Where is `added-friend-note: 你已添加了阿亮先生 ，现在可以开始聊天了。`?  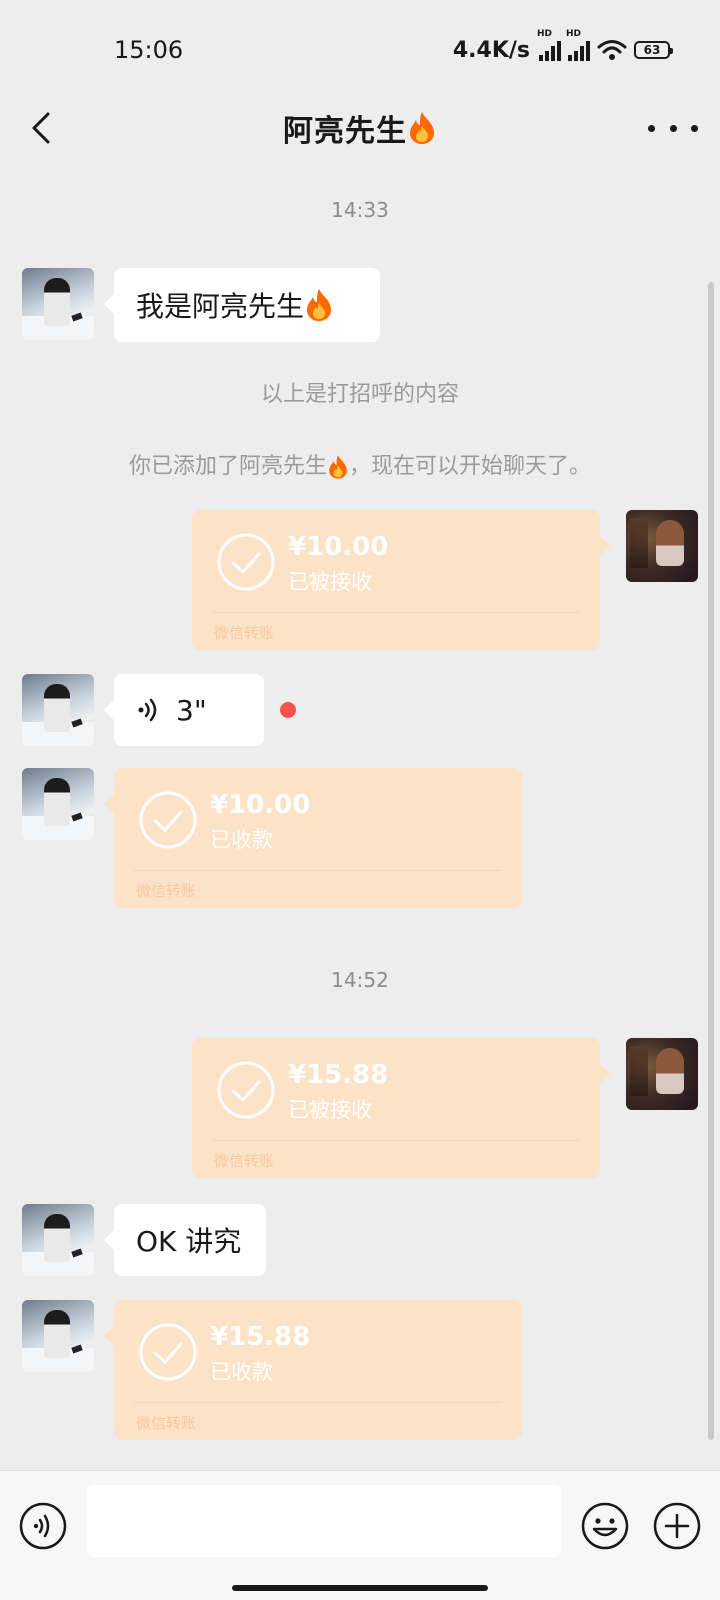
added-friend-note: 你已添加了阿亮先生 ，现在可以开始聊天了。 is located at coordinates (360, 464).